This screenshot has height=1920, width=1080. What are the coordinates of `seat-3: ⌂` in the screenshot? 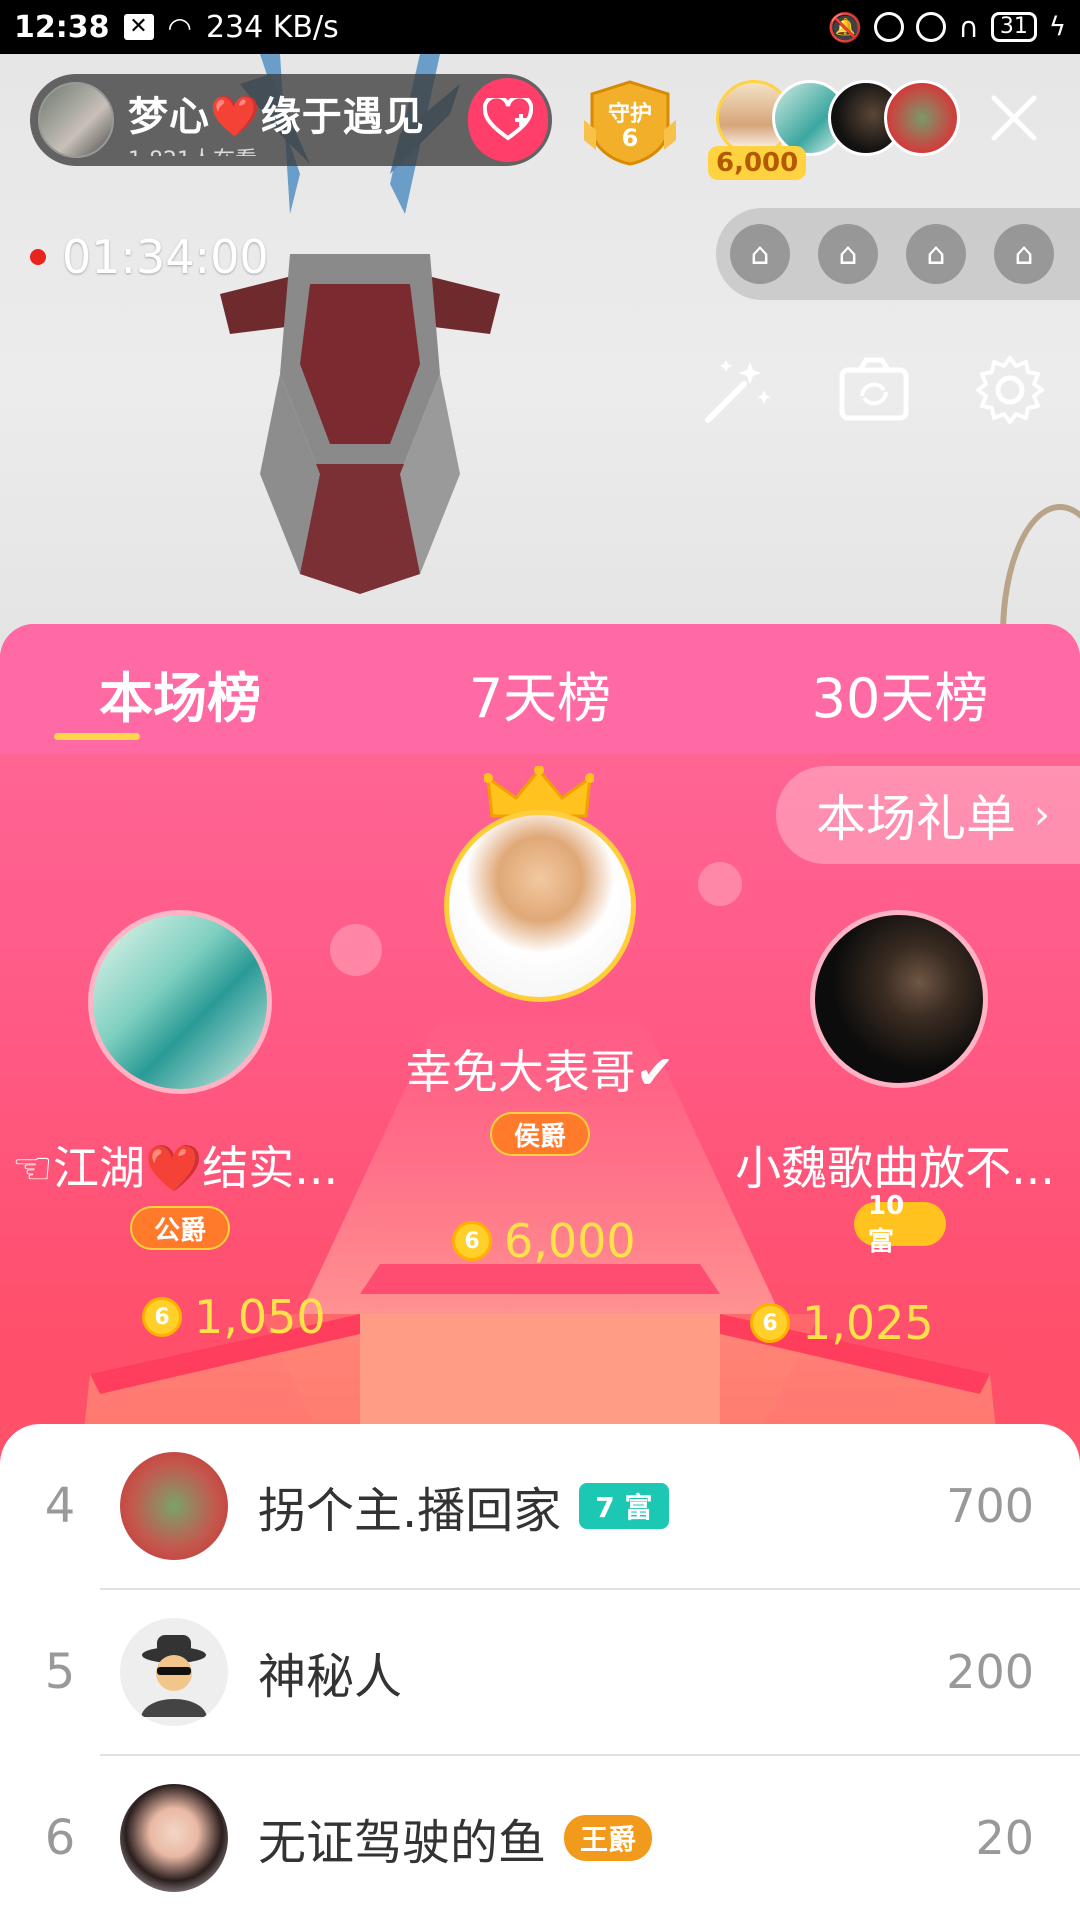 It's located at (936, 254).